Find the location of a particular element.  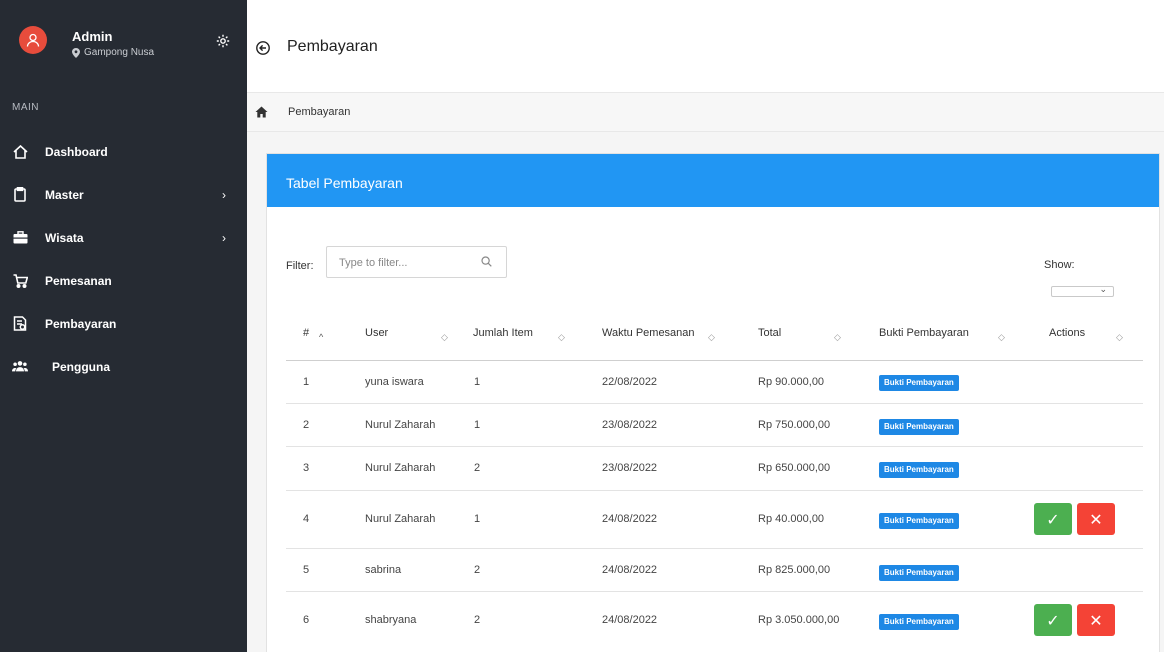

sidebar-item-label: Pengguna is located at coordinates (81, 366).